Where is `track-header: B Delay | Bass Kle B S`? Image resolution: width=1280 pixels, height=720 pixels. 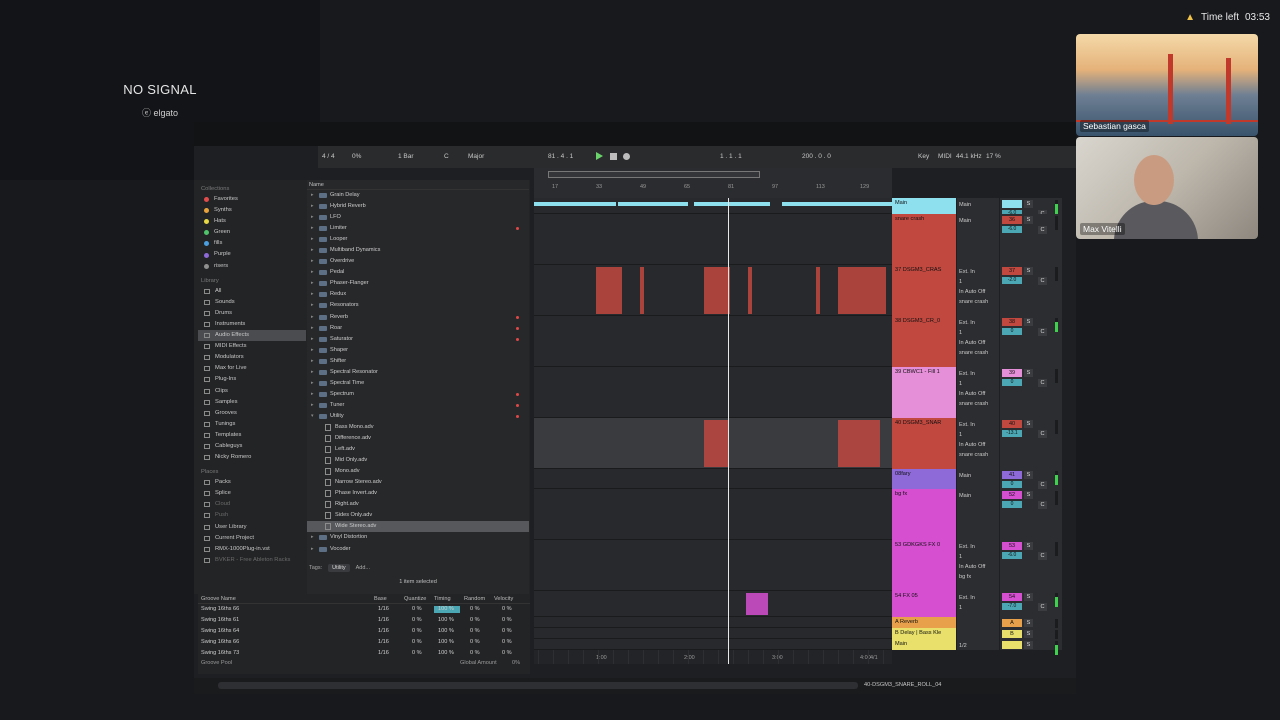
track-header: B Delay | Bass Kle B S is located at coordinates (978, 636).